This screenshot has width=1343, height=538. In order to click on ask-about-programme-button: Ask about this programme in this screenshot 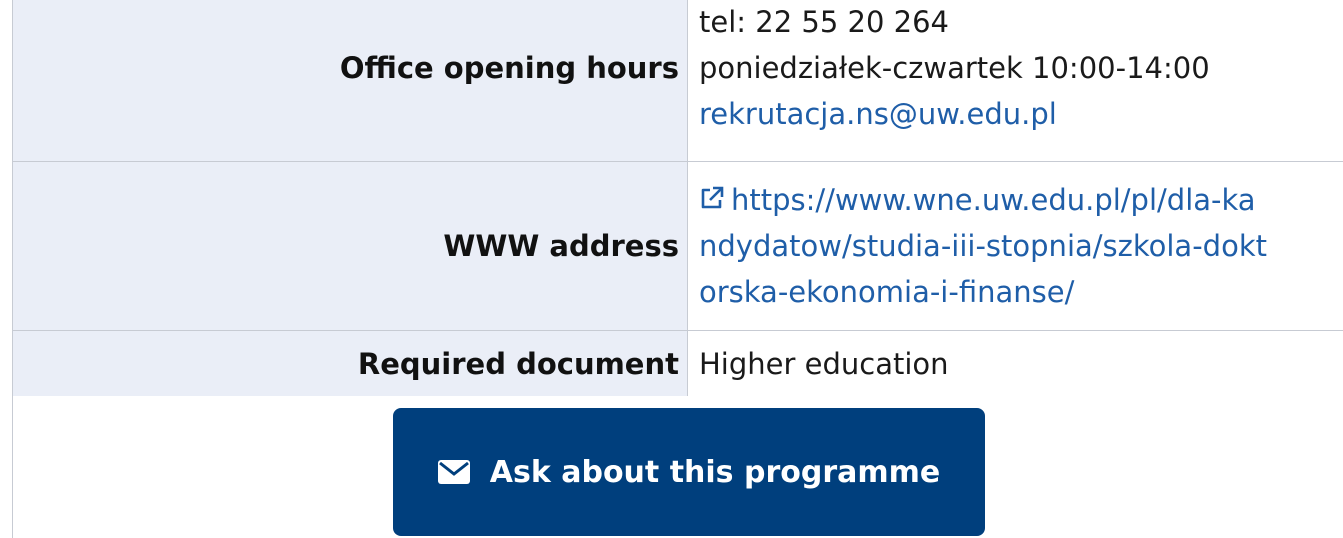, I will do `click(689, 472)`.